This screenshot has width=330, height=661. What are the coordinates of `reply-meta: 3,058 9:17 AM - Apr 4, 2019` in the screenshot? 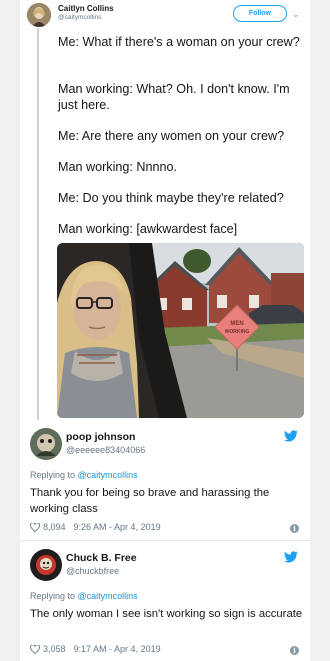 It's located at (95, 649).